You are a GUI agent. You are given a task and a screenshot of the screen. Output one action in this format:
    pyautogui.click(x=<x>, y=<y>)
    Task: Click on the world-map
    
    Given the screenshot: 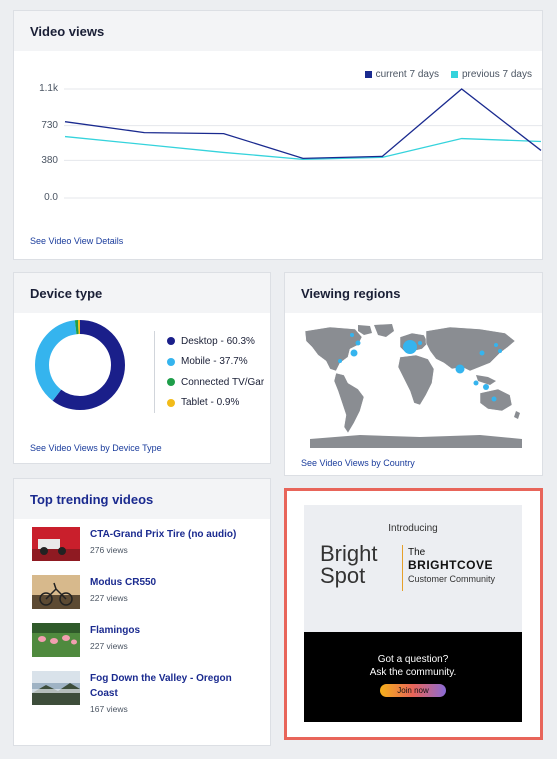 What is the action you would take?
    pyautogui.click(x=414, y=385)
    